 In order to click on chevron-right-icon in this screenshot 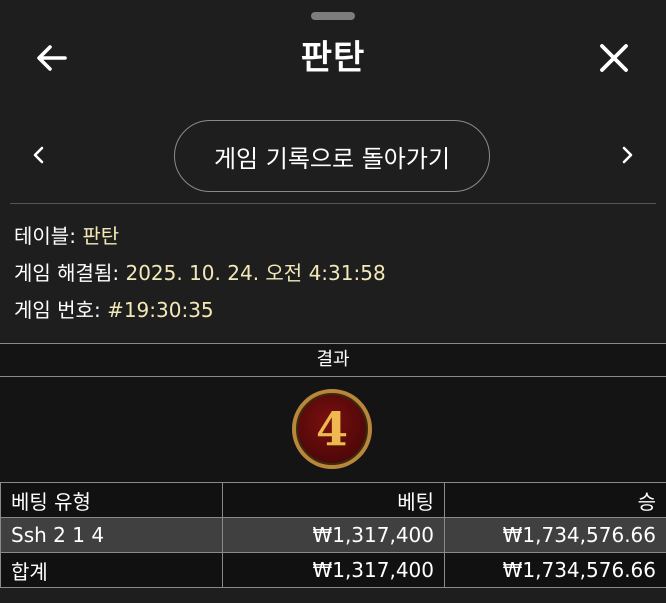, I will do `click(627, 157)`.